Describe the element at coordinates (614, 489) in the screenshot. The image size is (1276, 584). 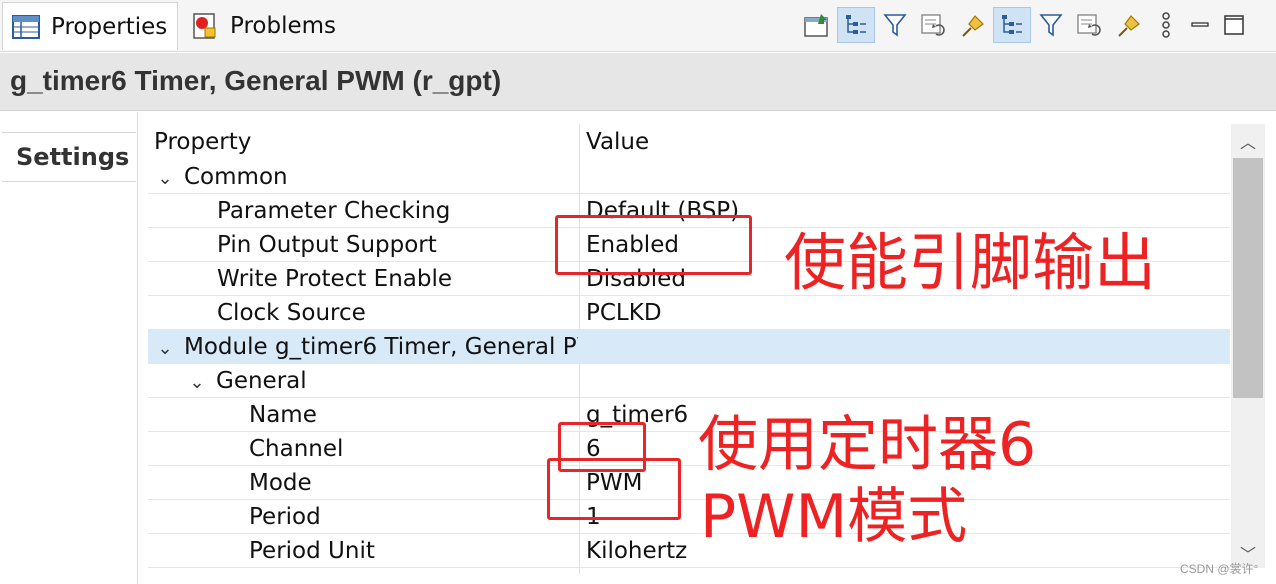
I see `highlight-box-mode` at that location.